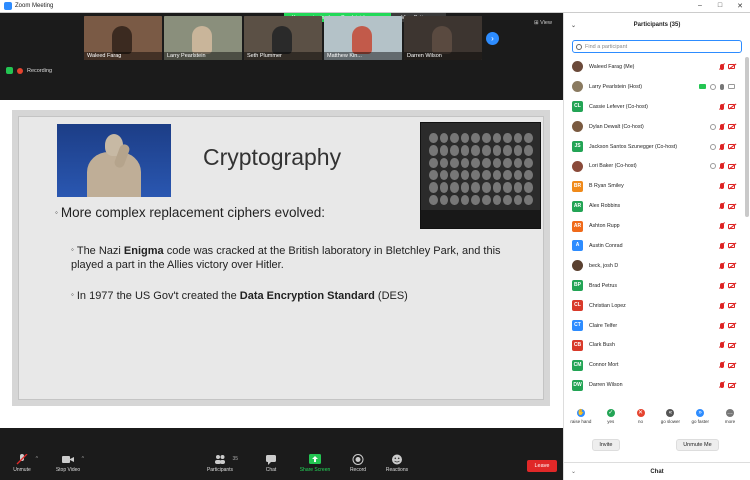 This screenshot has width=750, height=480. I want to click on video-tile: Seth Plummer, so click(283, 38).